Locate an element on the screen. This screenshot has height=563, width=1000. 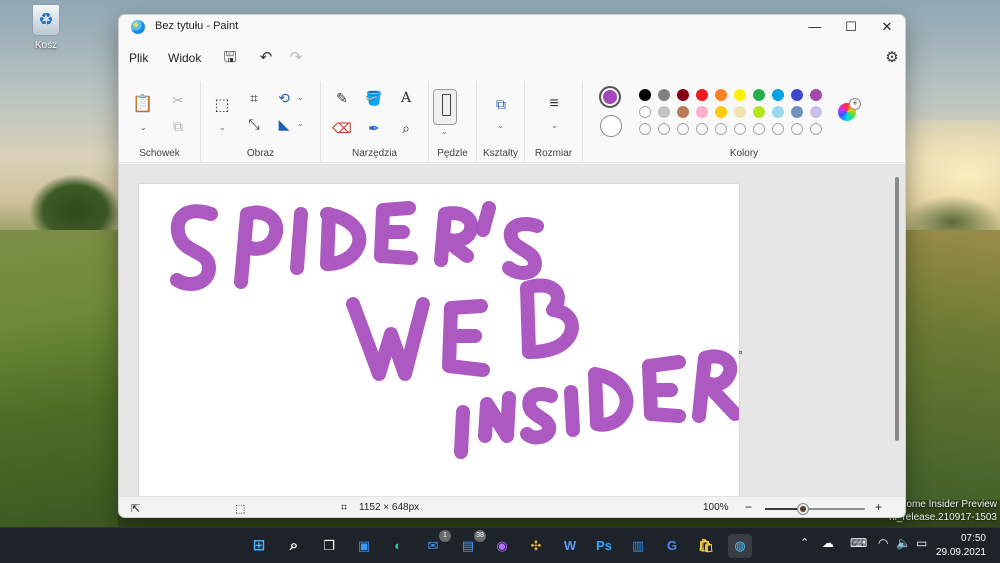
brush-icon is located at coordinates (445, 107).